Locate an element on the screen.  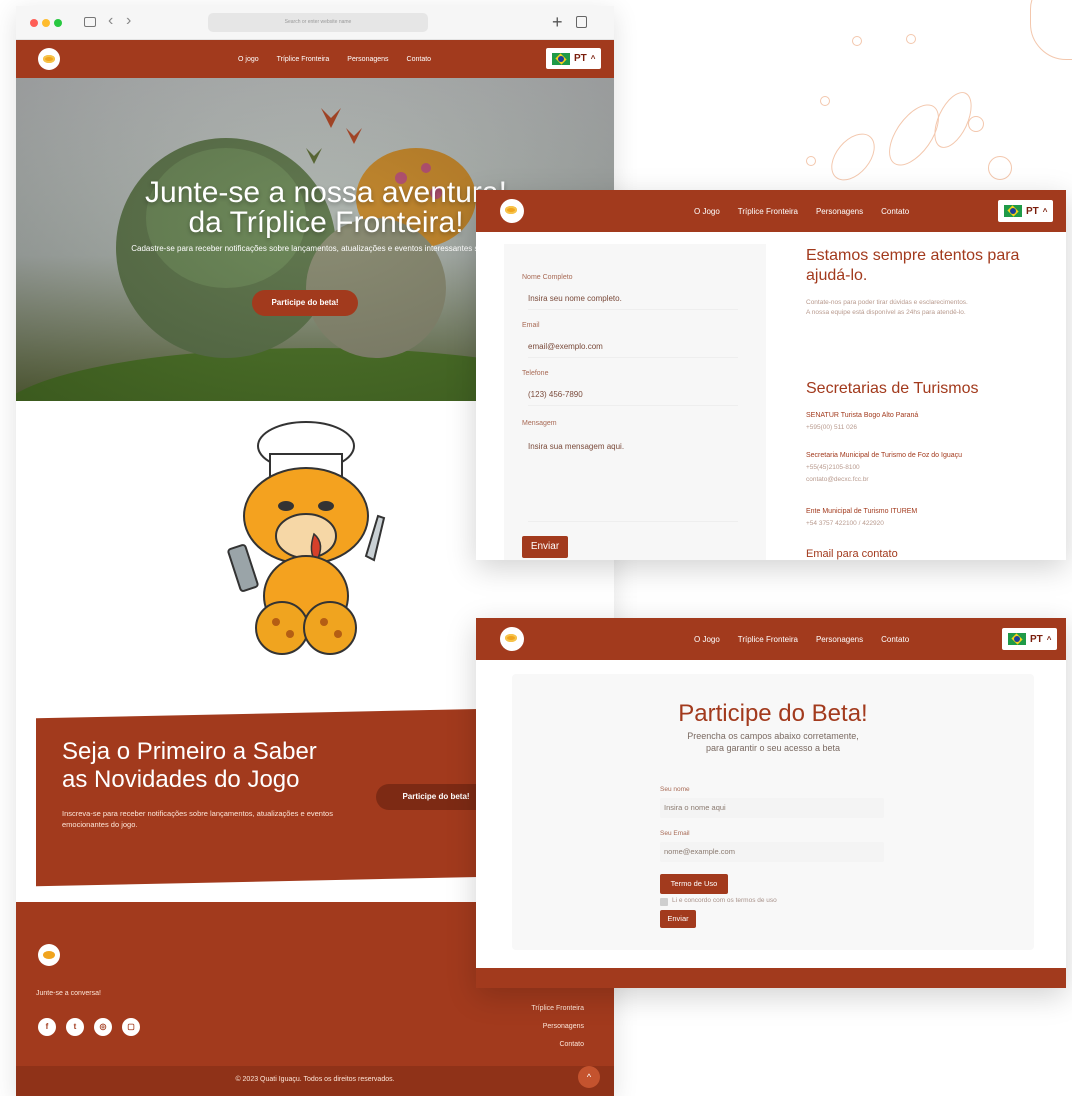
scroll-top-icon: ^ is located at coordinates (589, 1077).